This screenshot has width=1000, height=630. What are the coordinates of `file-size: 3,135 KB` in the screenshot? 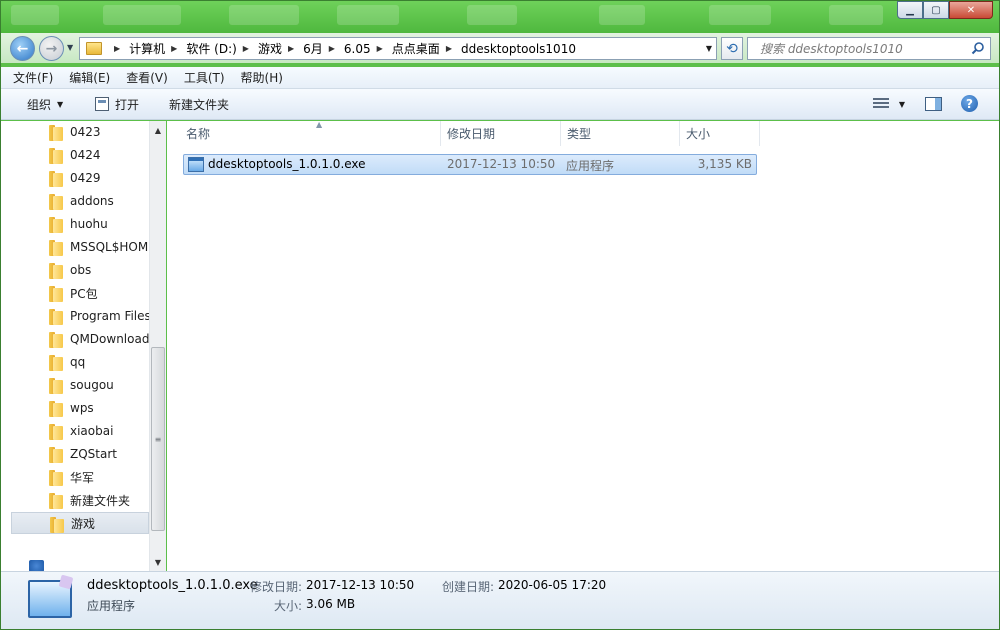 It's located at (724, 164).